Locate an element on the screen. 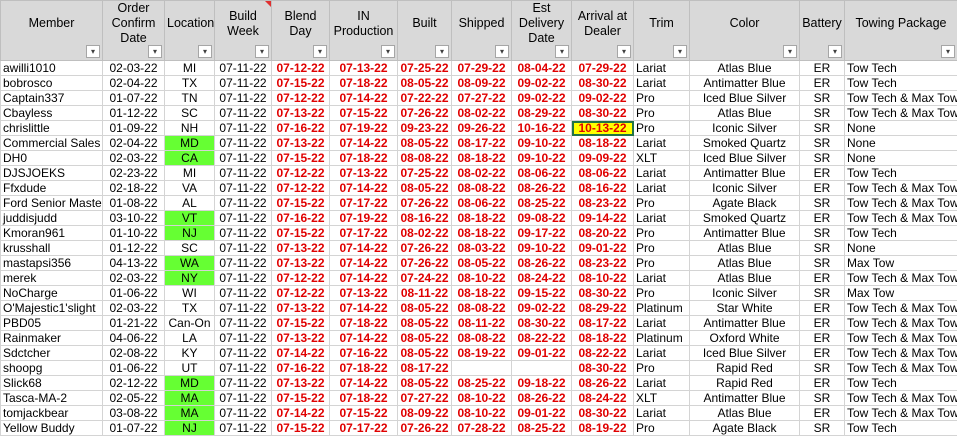  cell-member: Yellow Buddy is located at coordinates (51, 428).